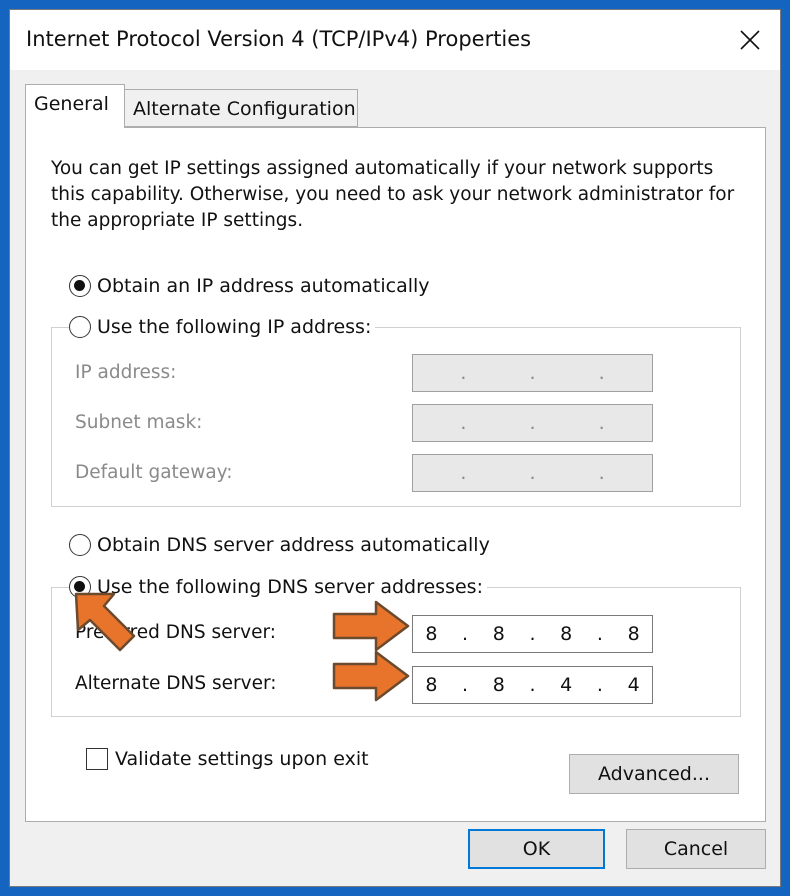  I want to click on use-following-ip-label: Use the following IP address:, so click(234, 327).